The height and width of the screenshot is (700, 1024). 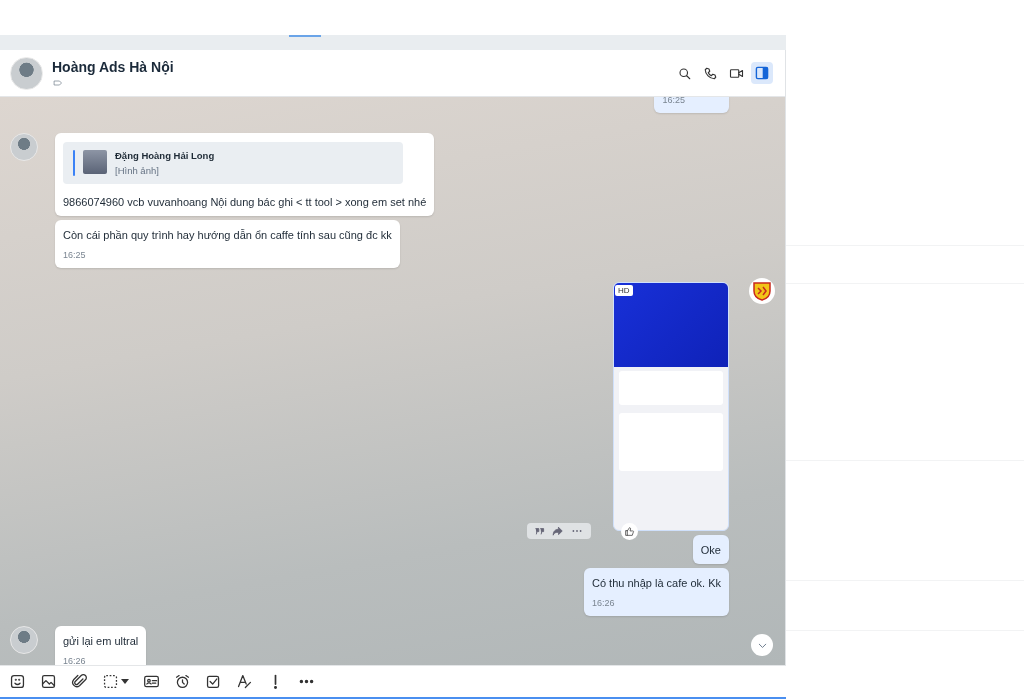 What do you see at coordinates (671, 406) in the screenshot?
I see `screenshot-image` at bounding box center [671, 406].